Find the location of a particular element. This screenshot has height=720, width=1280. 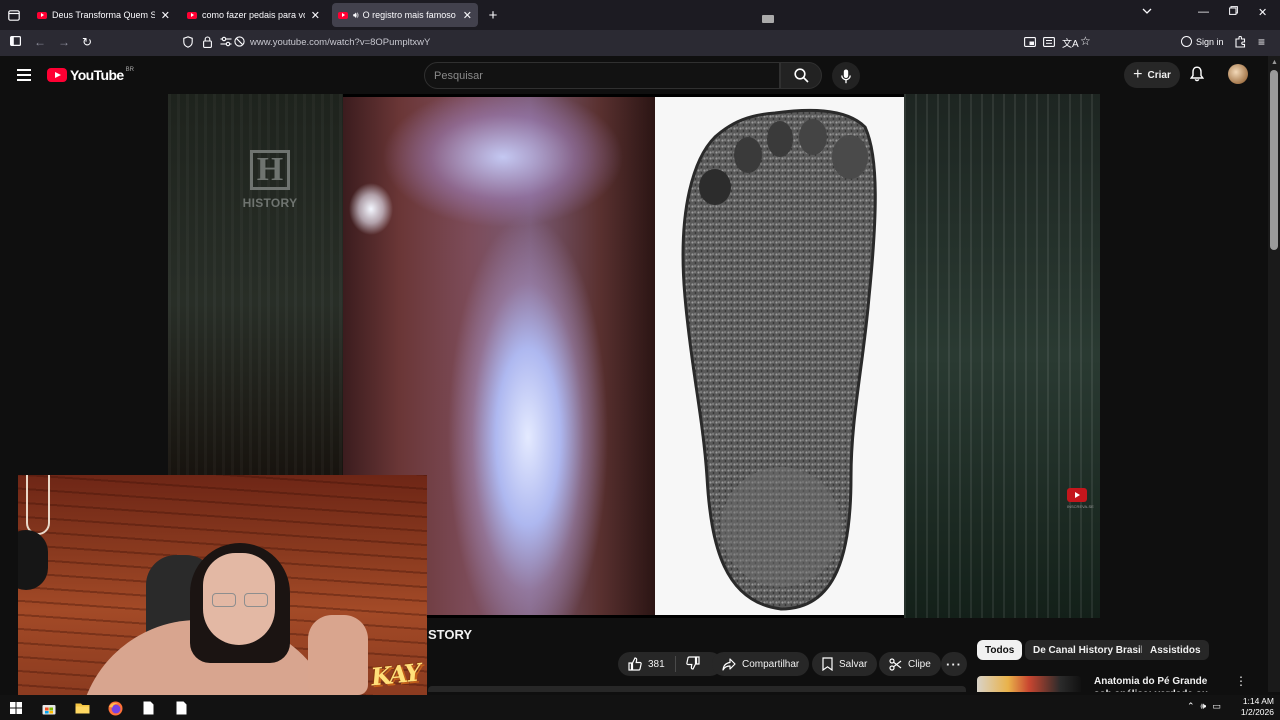

browser-tab-active: 🔊︎ O registro mais famoso do ✕ is located at coordinates (405, 15).